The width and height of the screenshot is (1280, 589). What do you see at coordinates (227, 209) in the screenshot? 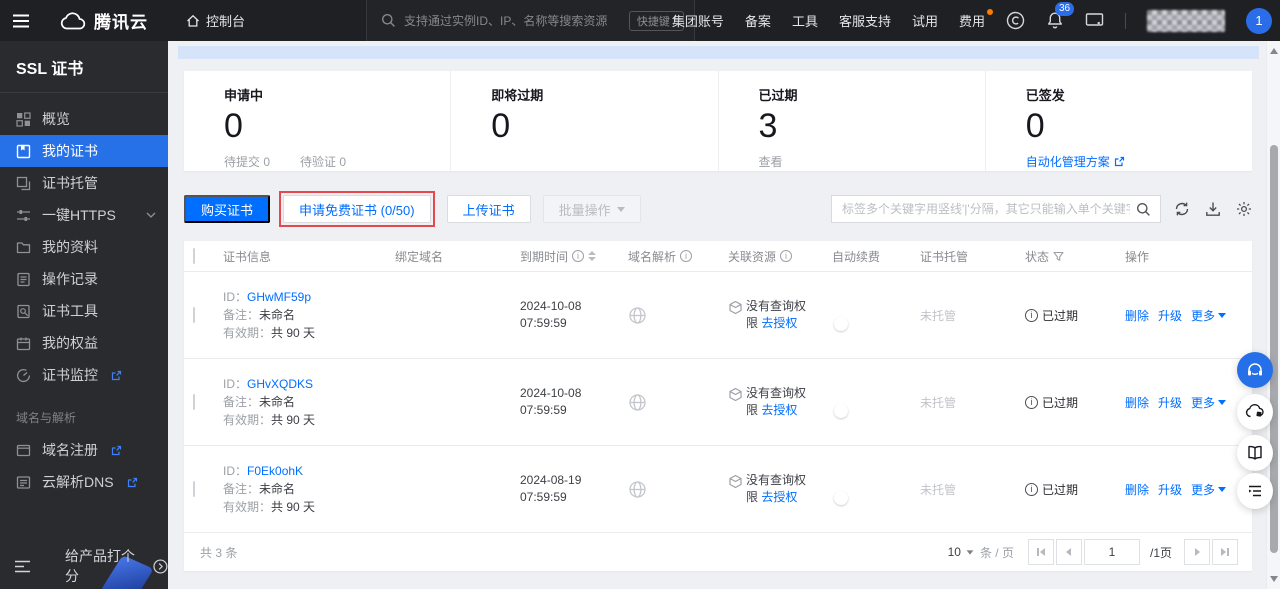
I see `buy-certificate-button: 购买证书` at bounding box center [227, 209].